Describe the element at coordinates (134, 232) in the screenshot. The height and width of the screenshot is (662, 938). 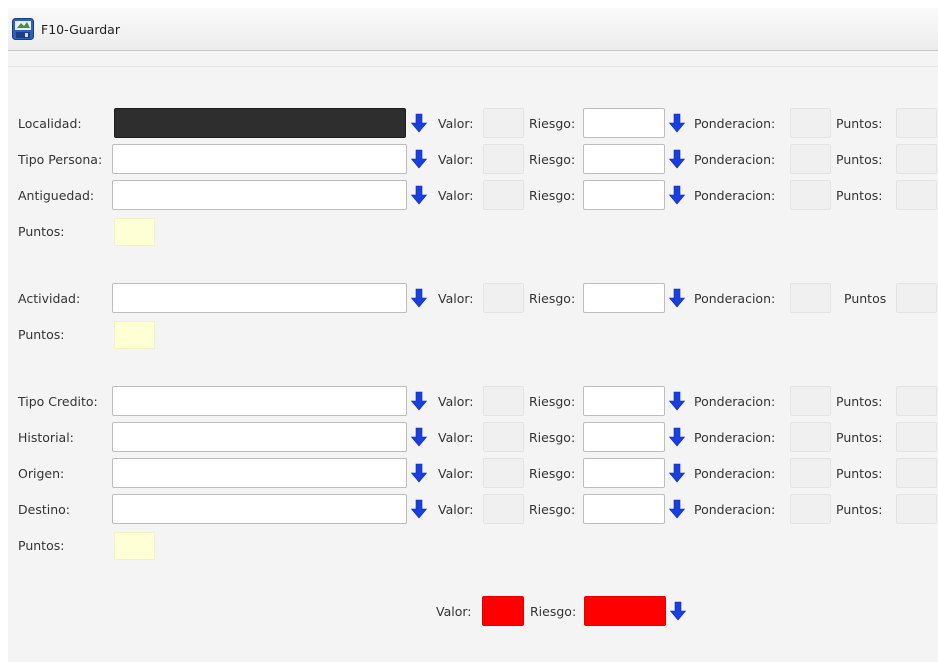
I see `section1-points-total` at that location.